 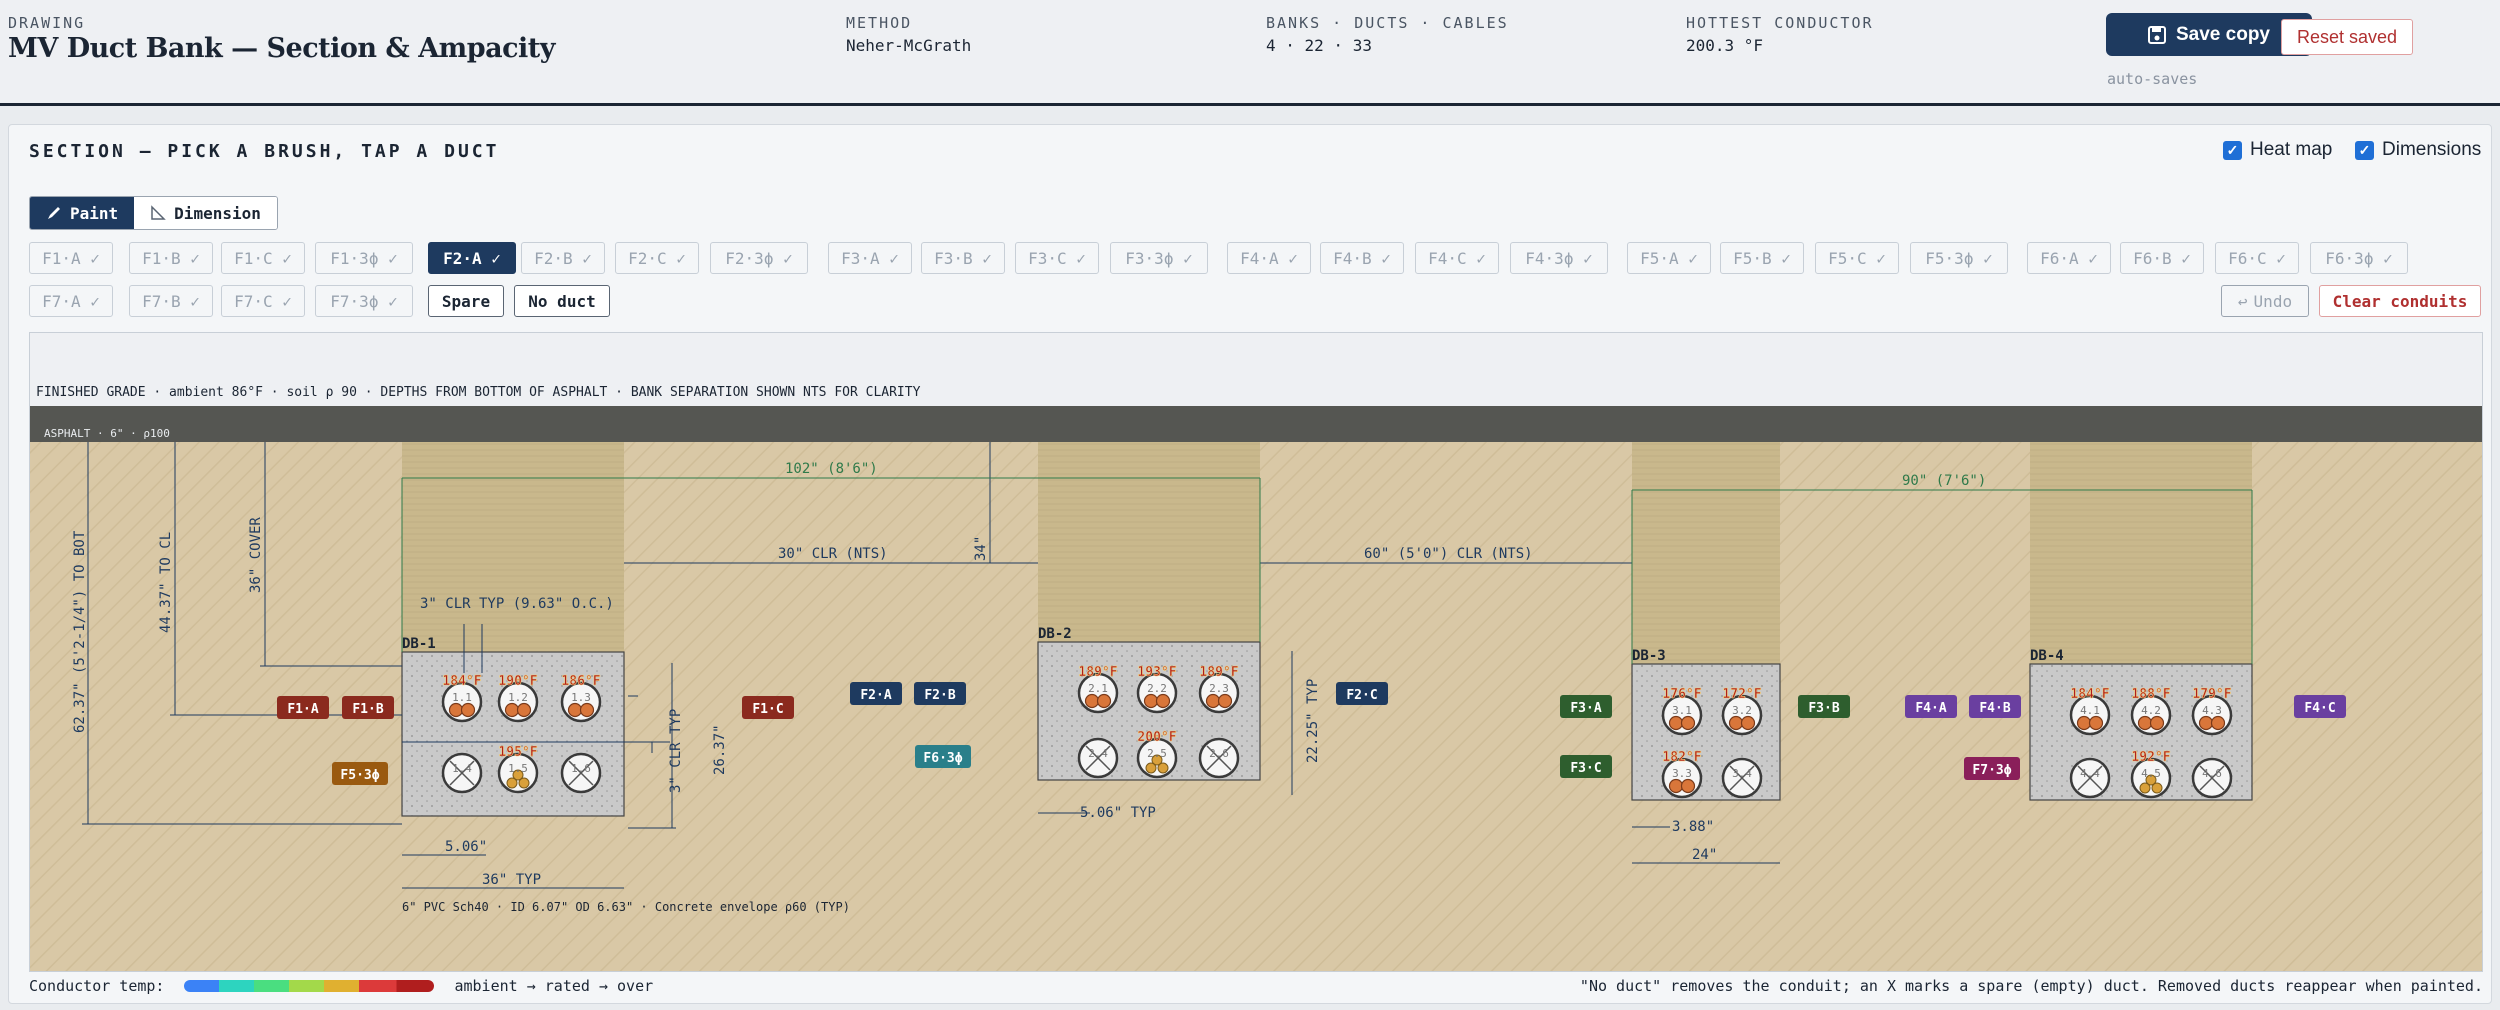 What do you see at coordinates (876, 693) in the screenshot?
I see `circuit-tag-f2-a: F2·A` at bounding box center [876, 693].